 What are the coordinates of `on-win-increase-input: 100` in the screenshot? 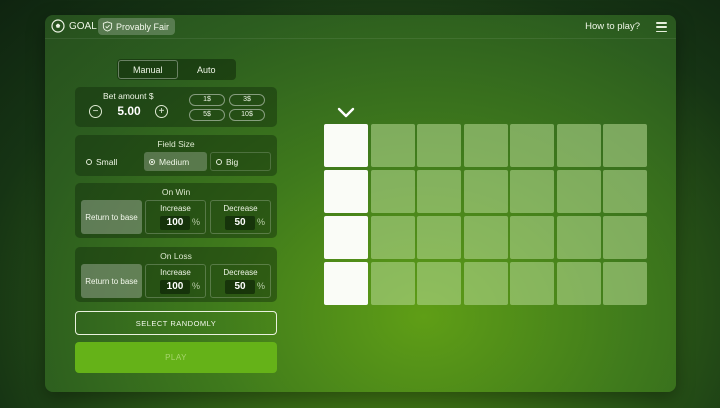 It's located at (175, 223).